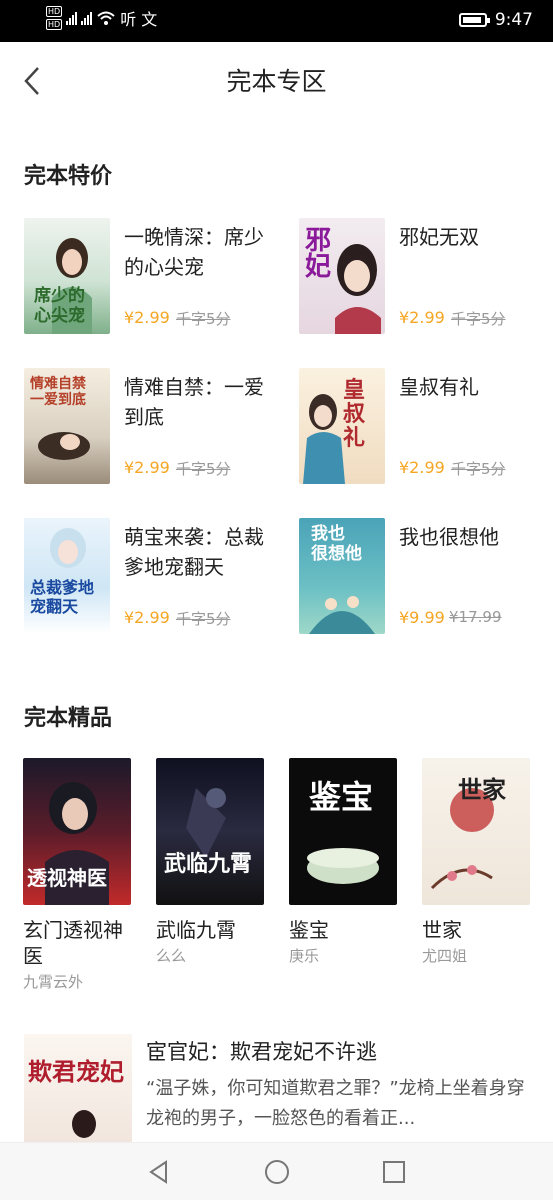  I want to click on deal-original-price: ¥17.99, so click(475, 617).